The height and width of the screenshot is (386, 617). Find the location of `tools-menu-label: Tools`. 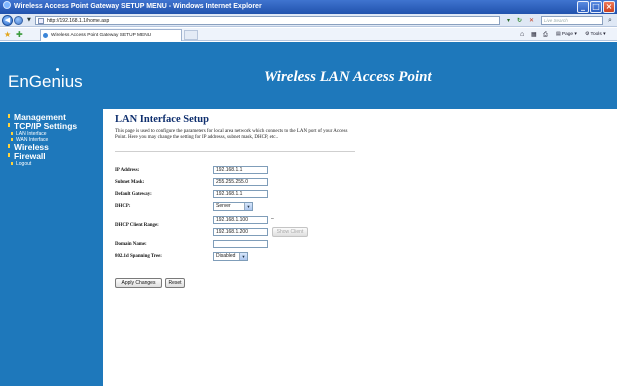

tools-menu-label: Tools is located at coordinates (596, 34).